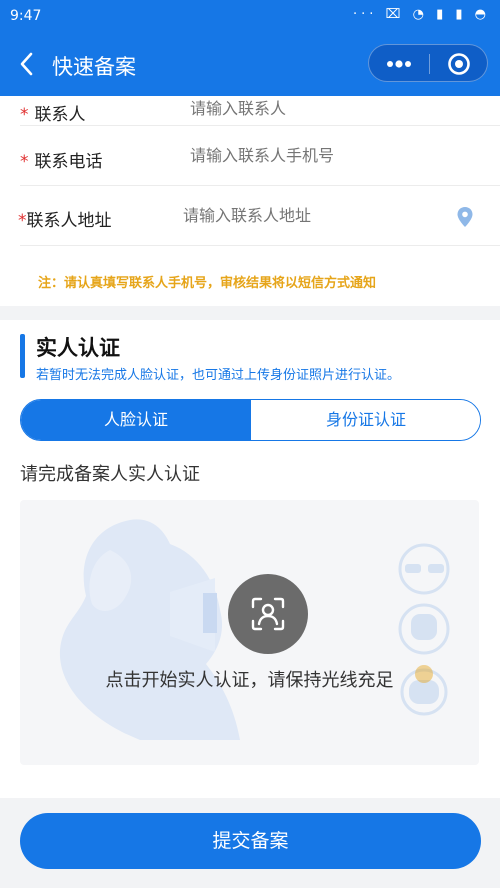 The width and height of the screenshot is (500, 888). I want to click on form-row-phone: * 联系电话, so click(250, 156).